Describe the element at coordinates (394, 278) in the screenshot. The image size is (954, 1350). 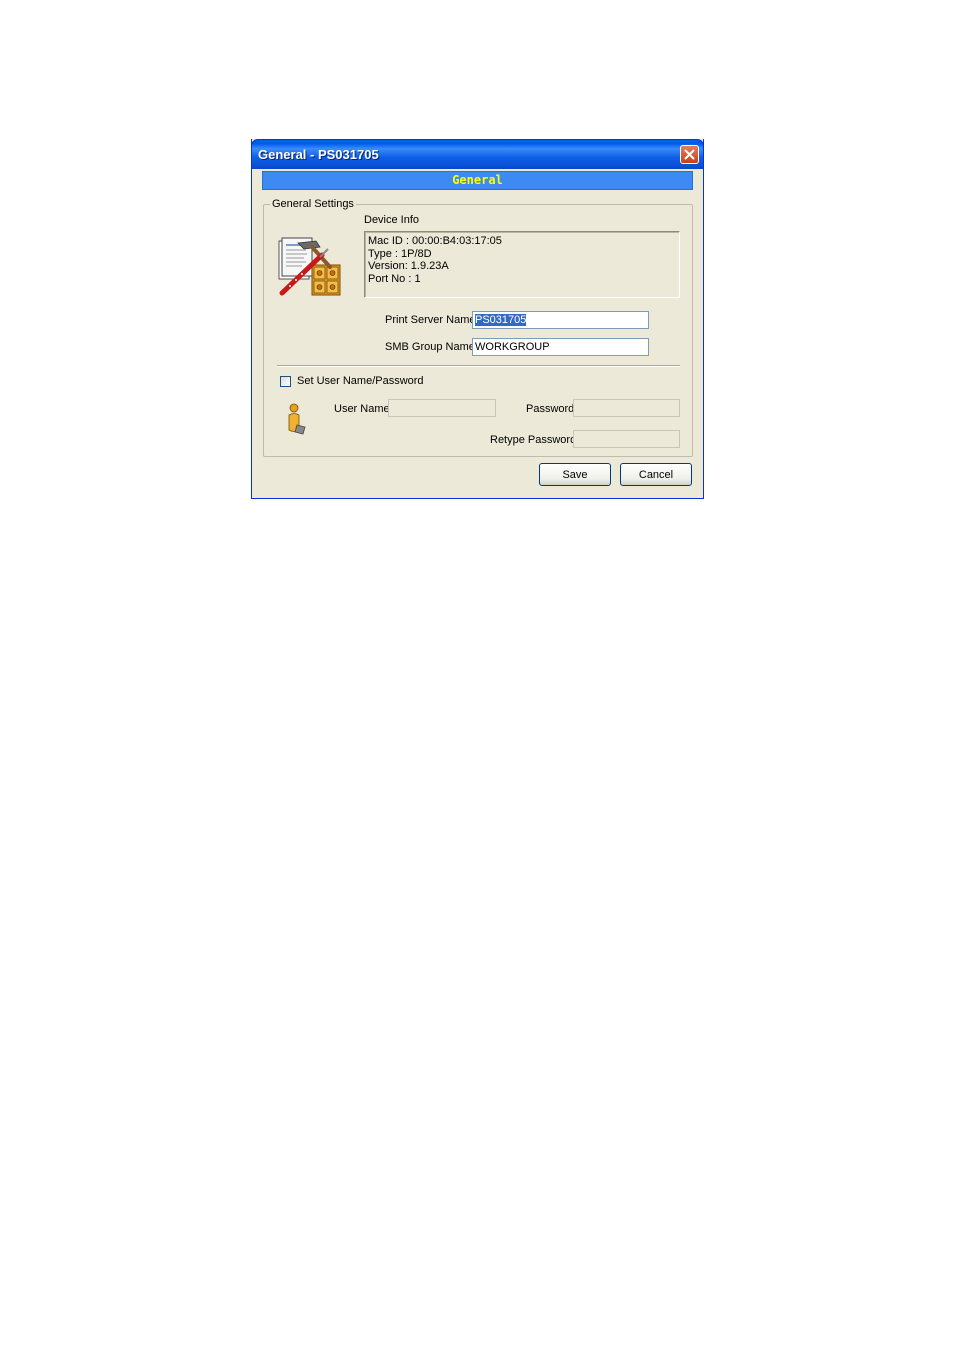
I see `port-text: Port No : 1` at that location.